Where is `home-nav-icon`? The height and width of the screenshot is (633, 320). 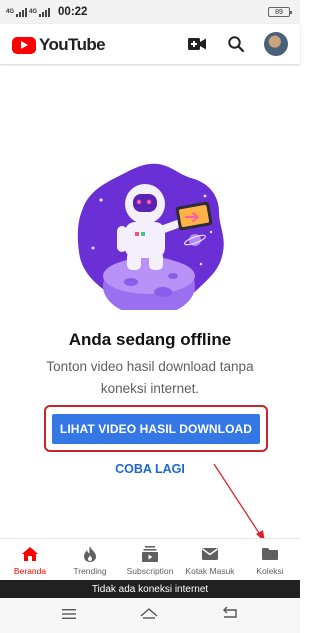 home-nav-icon is located at coordinates (149, 615).